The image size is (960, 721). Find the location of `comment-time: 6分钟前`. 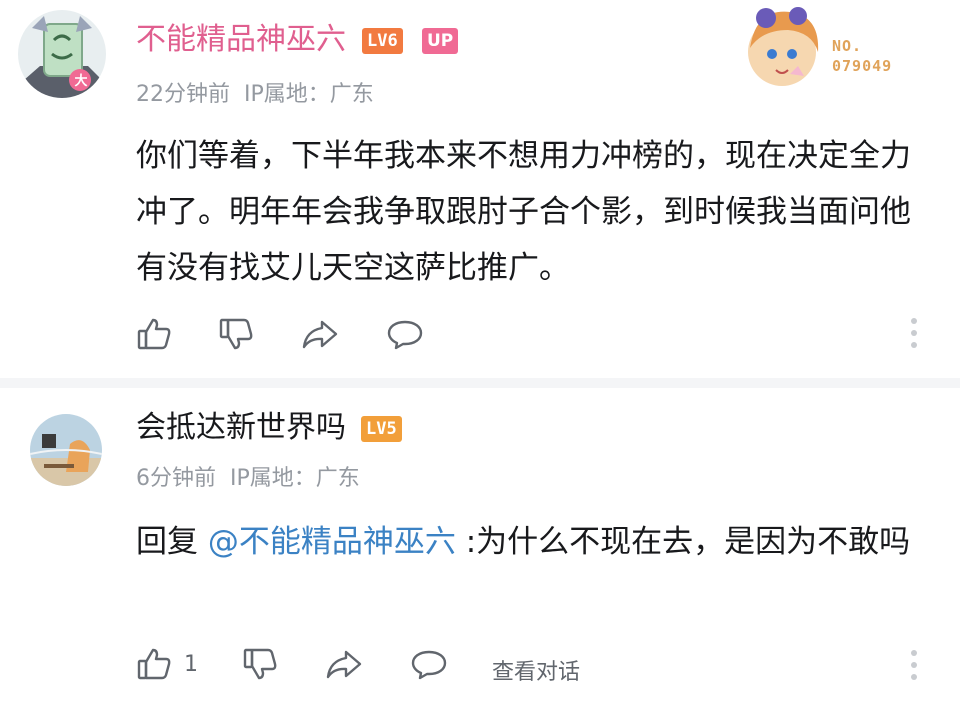

comment-time: 6分钟前 is located at coordinates (176, 478).